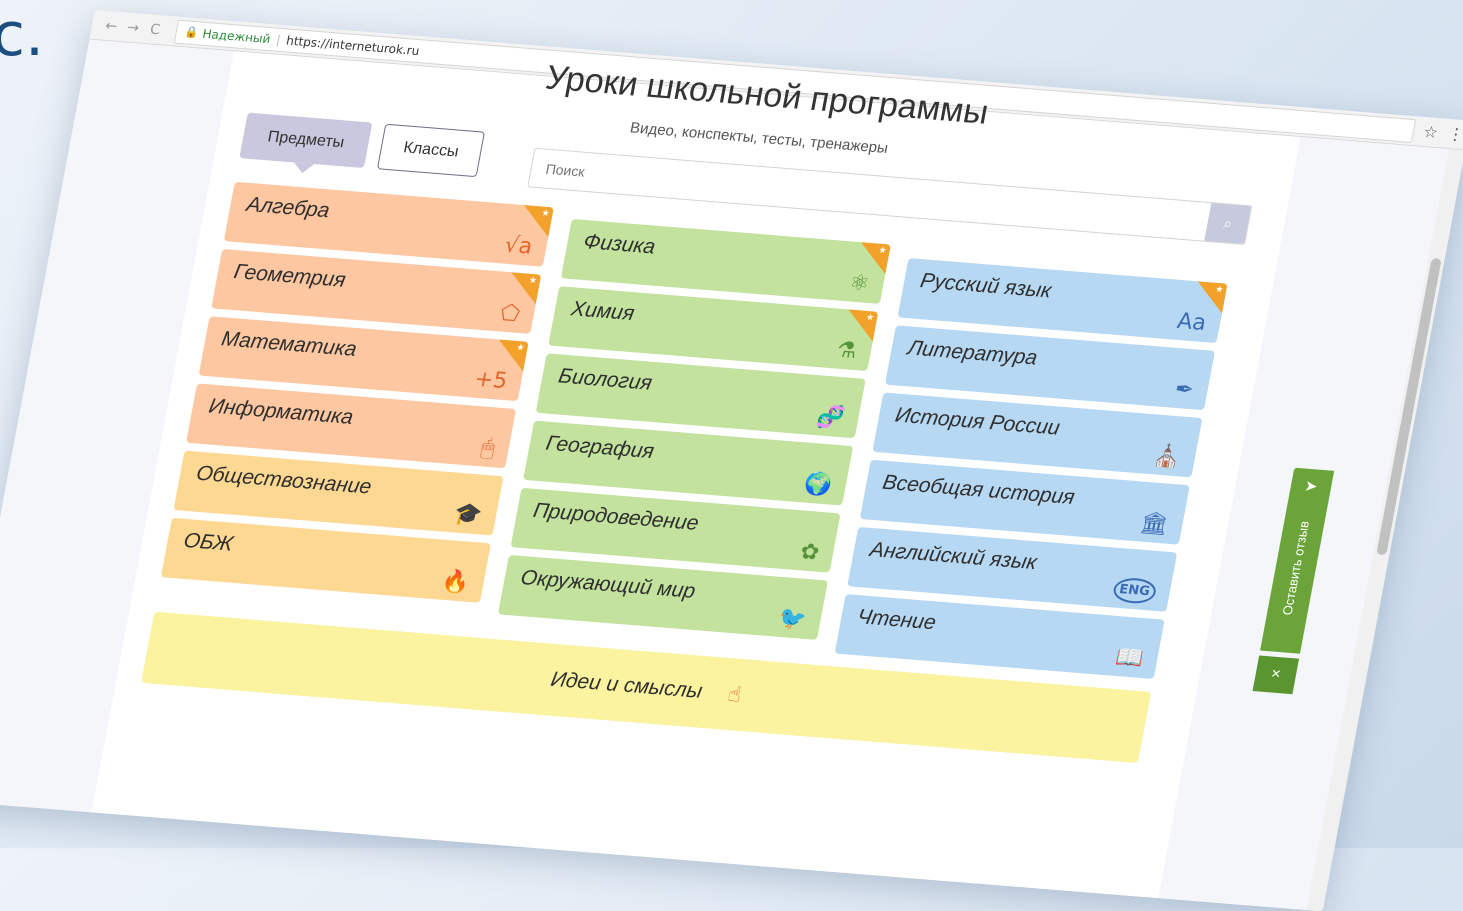 The width and height of the screenshot is (1463, 911). Describe the element at coordinates (953, 556) in the screenshot. I see `subject-label: Английский язык` at that location.